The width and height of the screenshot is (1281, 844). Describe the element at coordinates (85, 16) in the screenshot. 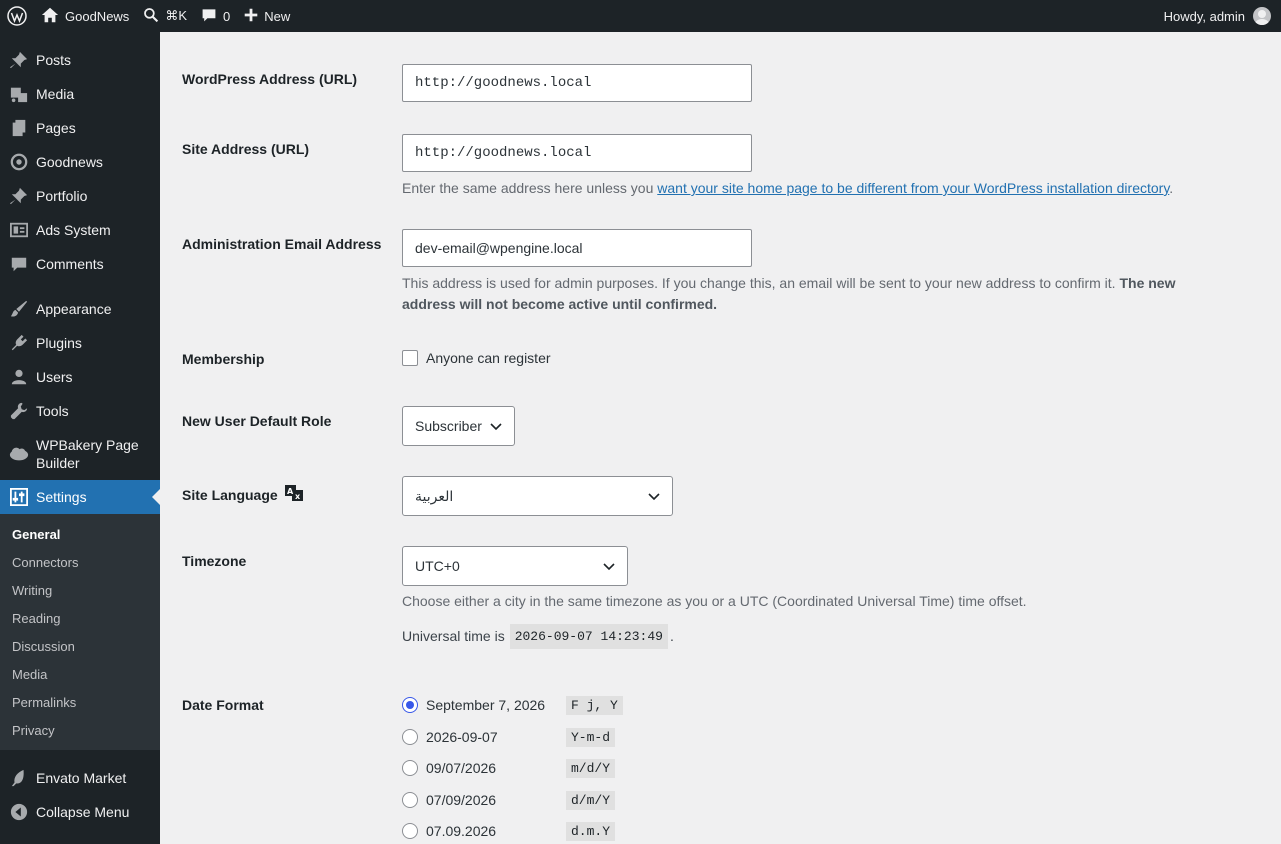

I see `site-name-link: GoodNews` at that location.